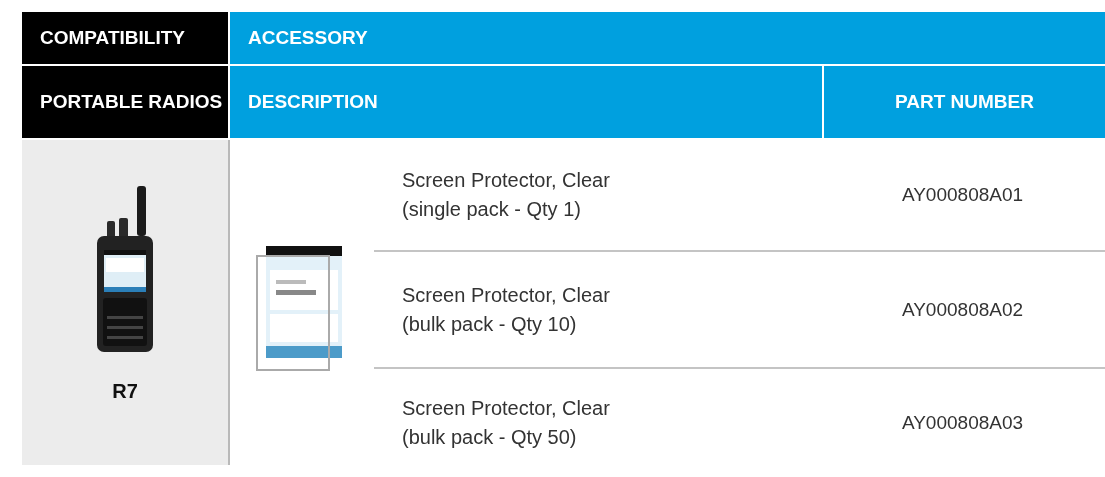  I want to click on row-header: PORTABLE RADIOS, so click(125, 102).